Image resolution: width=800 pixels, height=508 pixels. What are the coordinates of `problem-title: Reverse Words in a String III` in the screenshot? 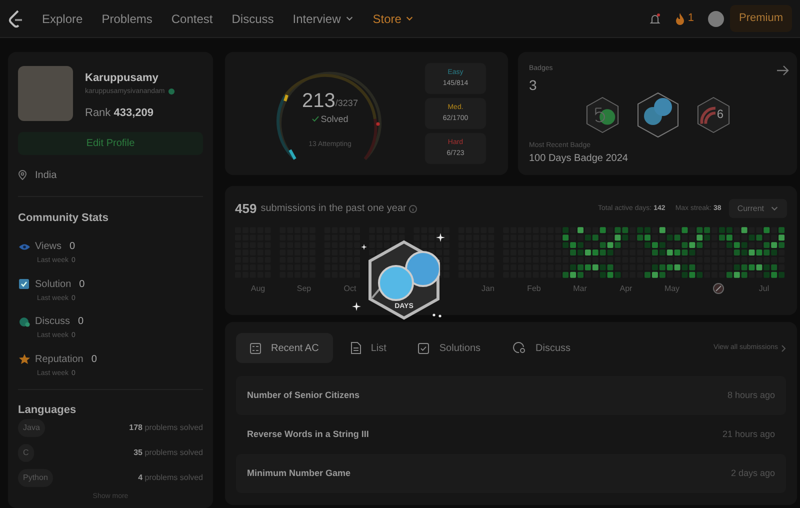 It's located at (308, 434).